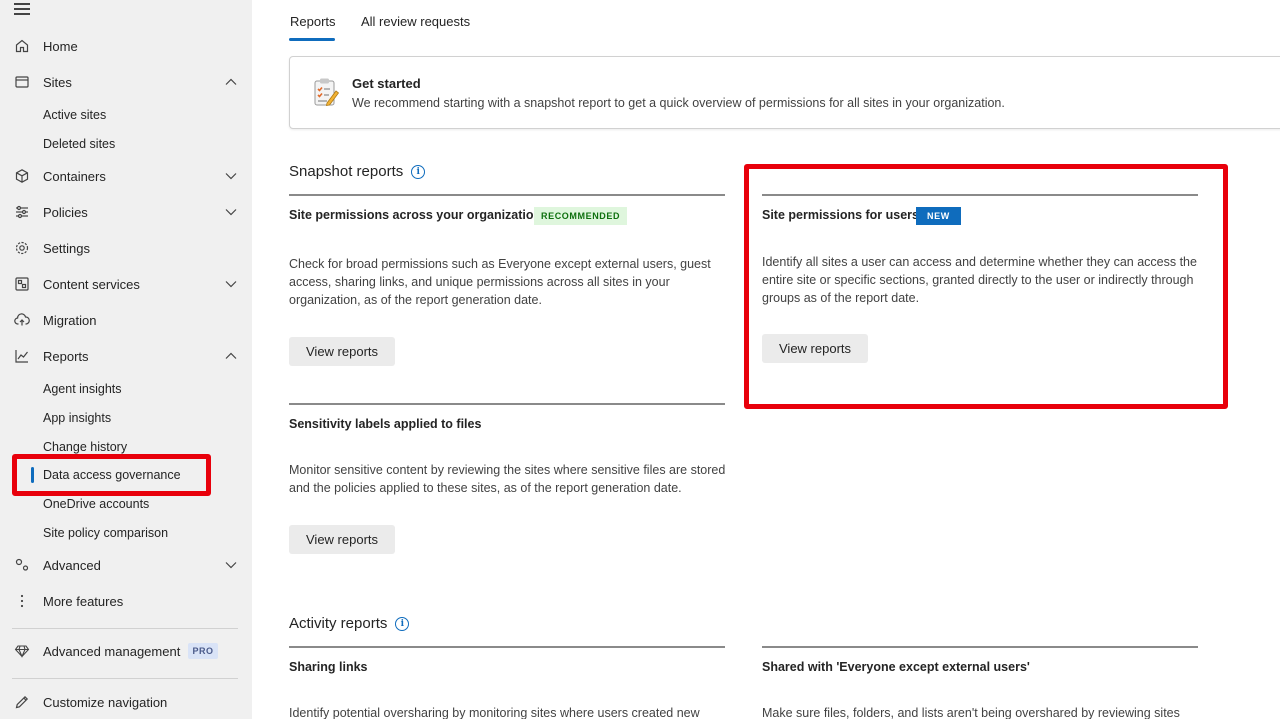 Image resolution: width=1280 pixels, height=719 pixels. I want to click on nav-item-label: Home, so click(60, 46).